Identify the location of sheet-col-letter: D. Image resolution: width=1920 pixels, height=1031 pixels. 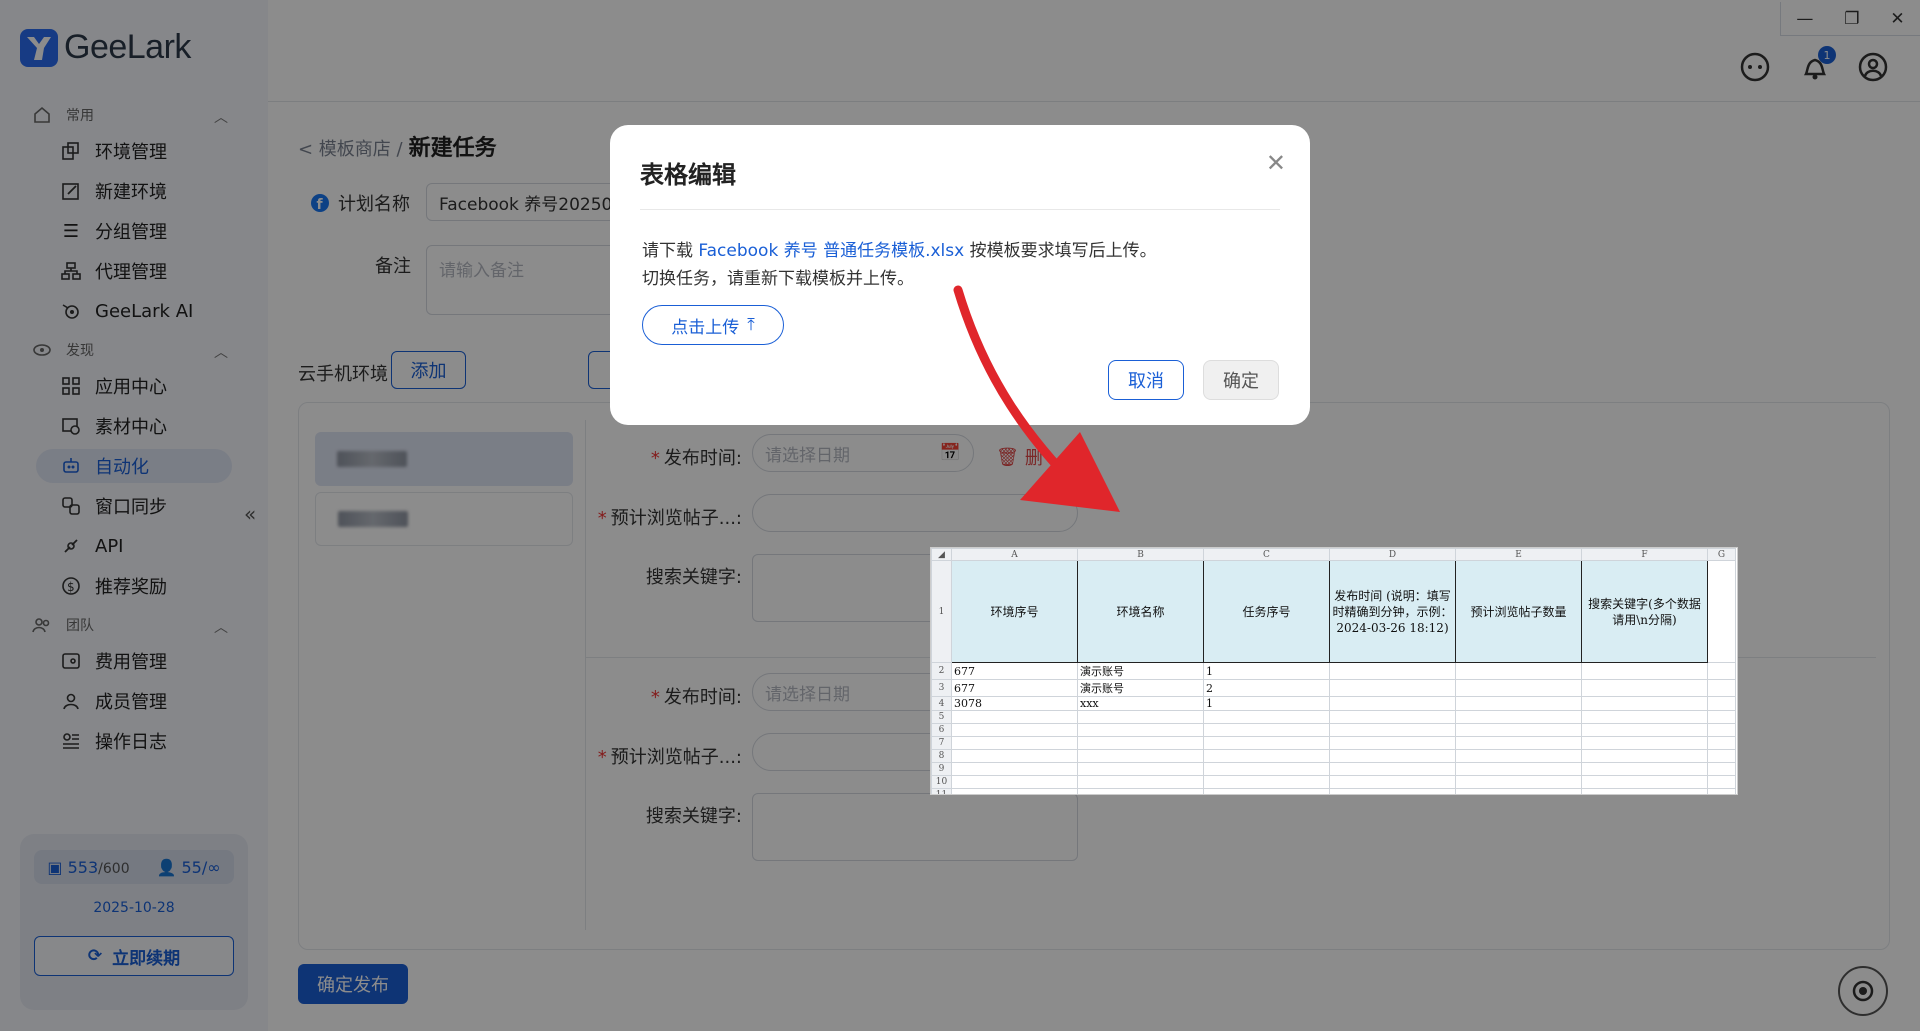
(1392, 554).